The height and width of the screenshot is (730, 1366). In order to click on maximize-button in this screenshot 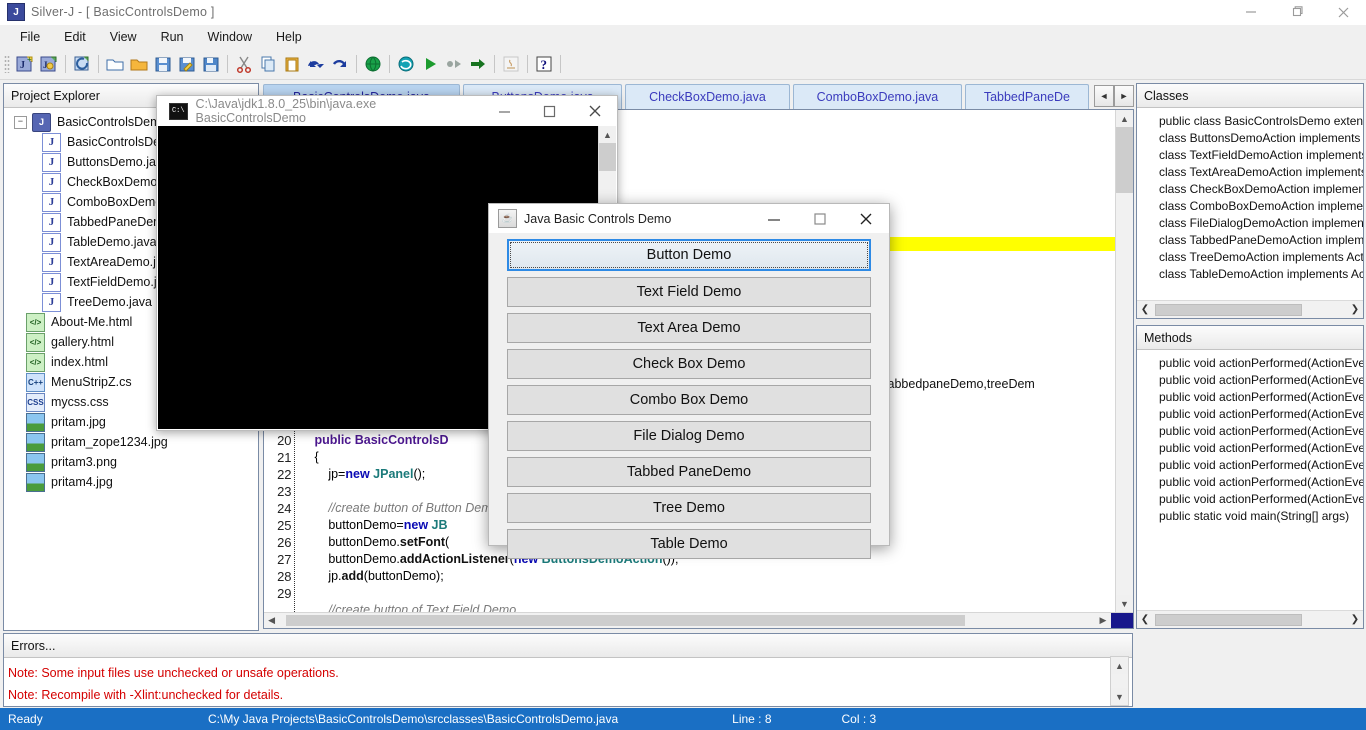, I will do `click(1297, 12)`.